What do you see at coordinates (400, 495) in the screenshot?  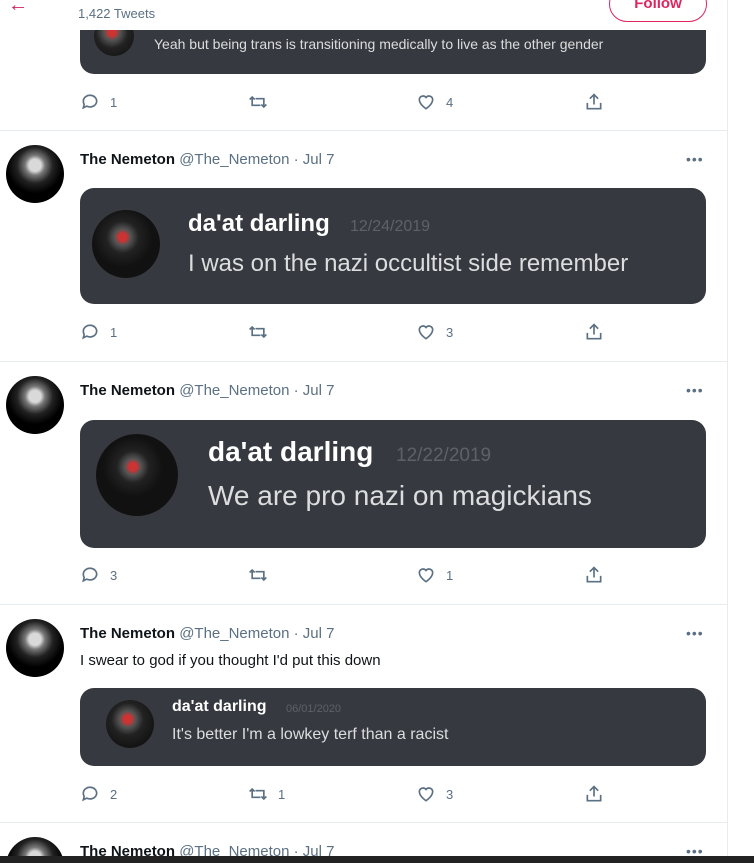 I see `card-message: We are pro nazi on magickians` at bounding box center [400, 495].